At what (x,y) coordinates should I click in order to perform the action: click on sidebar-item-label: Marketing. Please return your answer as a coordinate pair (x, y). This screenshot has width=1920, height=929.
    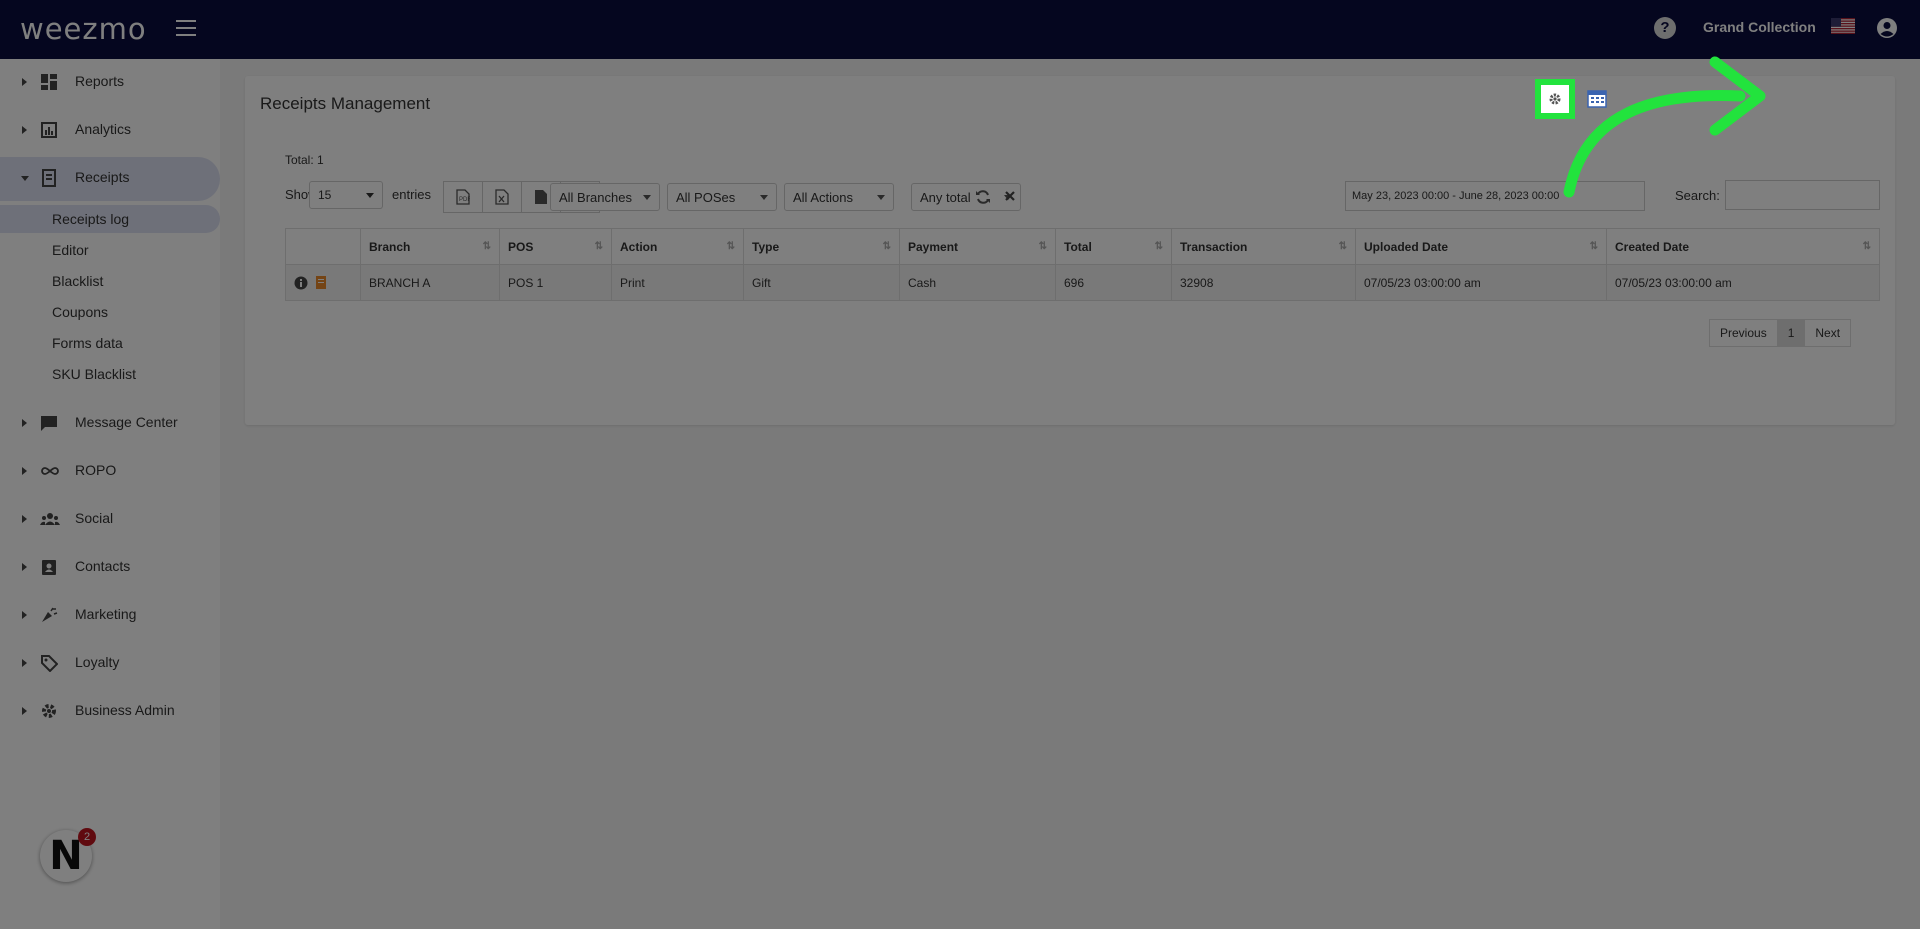
    Looking at the image, I should click on (106, 614).